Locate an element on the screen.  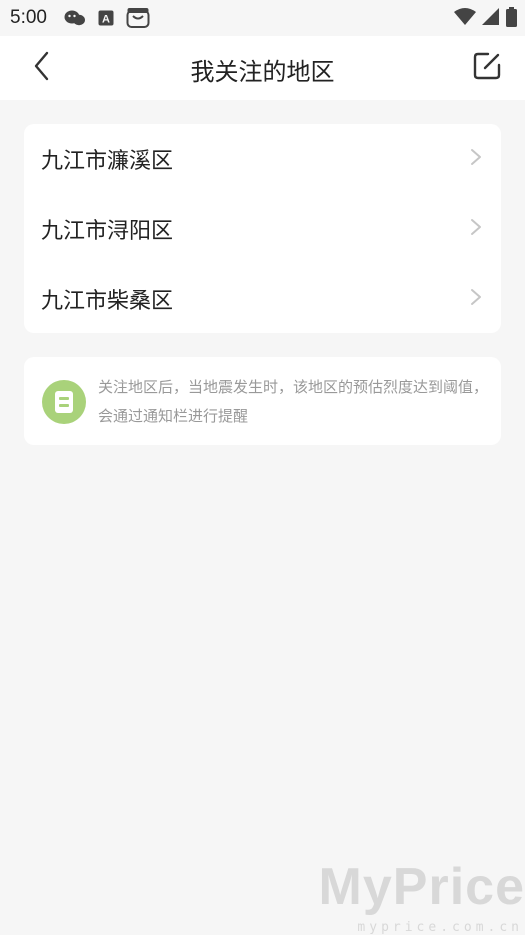
status-time: 5:00 is located at coordinates (28, 17).